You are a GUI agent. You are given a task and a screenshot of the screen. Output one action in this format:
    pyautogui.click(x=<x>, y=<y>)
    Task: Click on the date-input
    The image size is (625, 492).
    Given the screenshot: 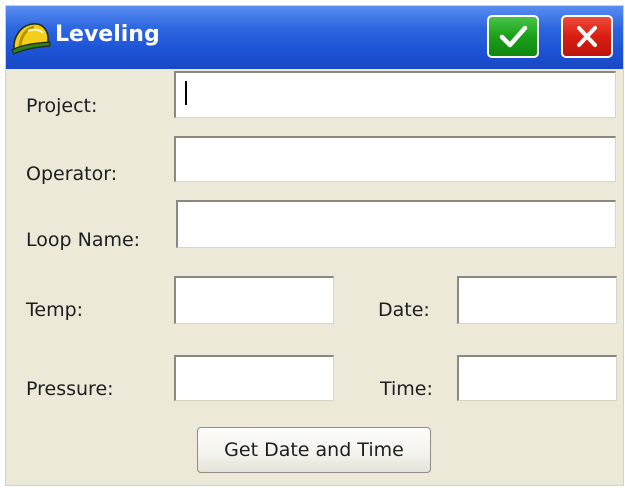 What is the action you would take?
    pyautogui.click(x=537, y=300)
    